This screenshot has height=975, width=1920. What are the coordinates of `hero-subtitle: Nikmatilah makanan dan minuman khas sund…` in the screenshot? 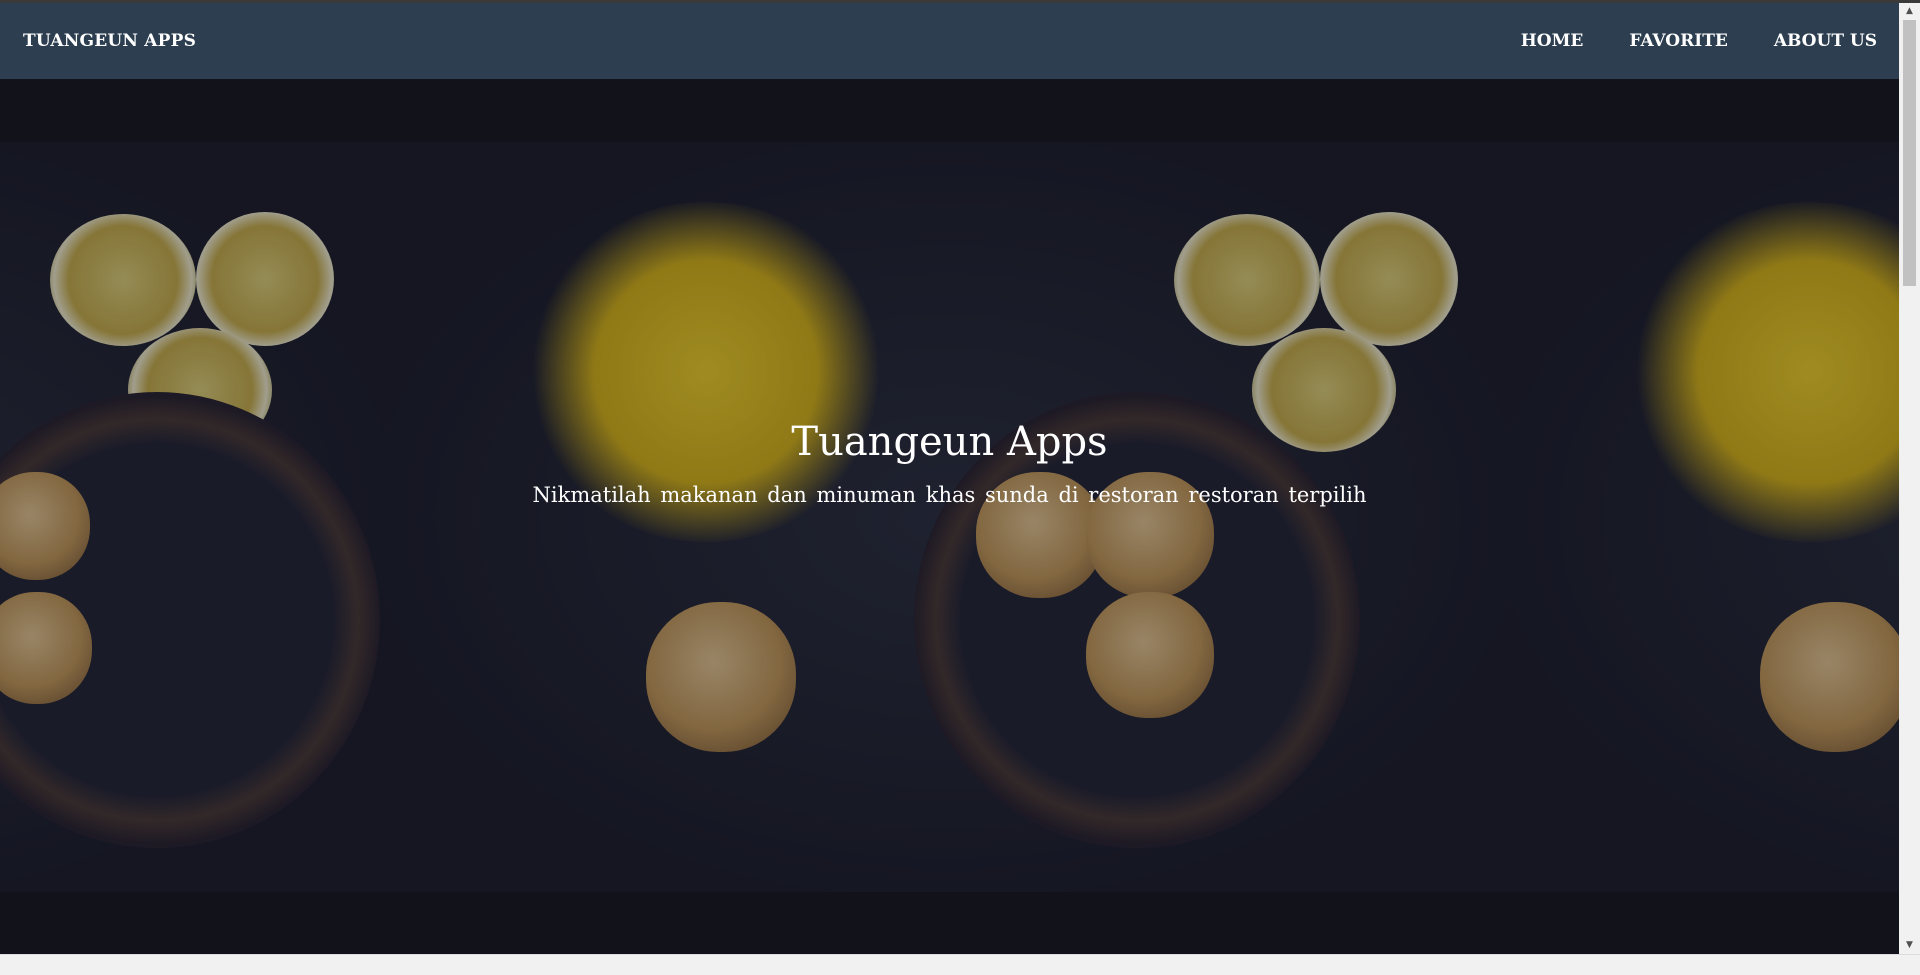 It's located at (949, 495).